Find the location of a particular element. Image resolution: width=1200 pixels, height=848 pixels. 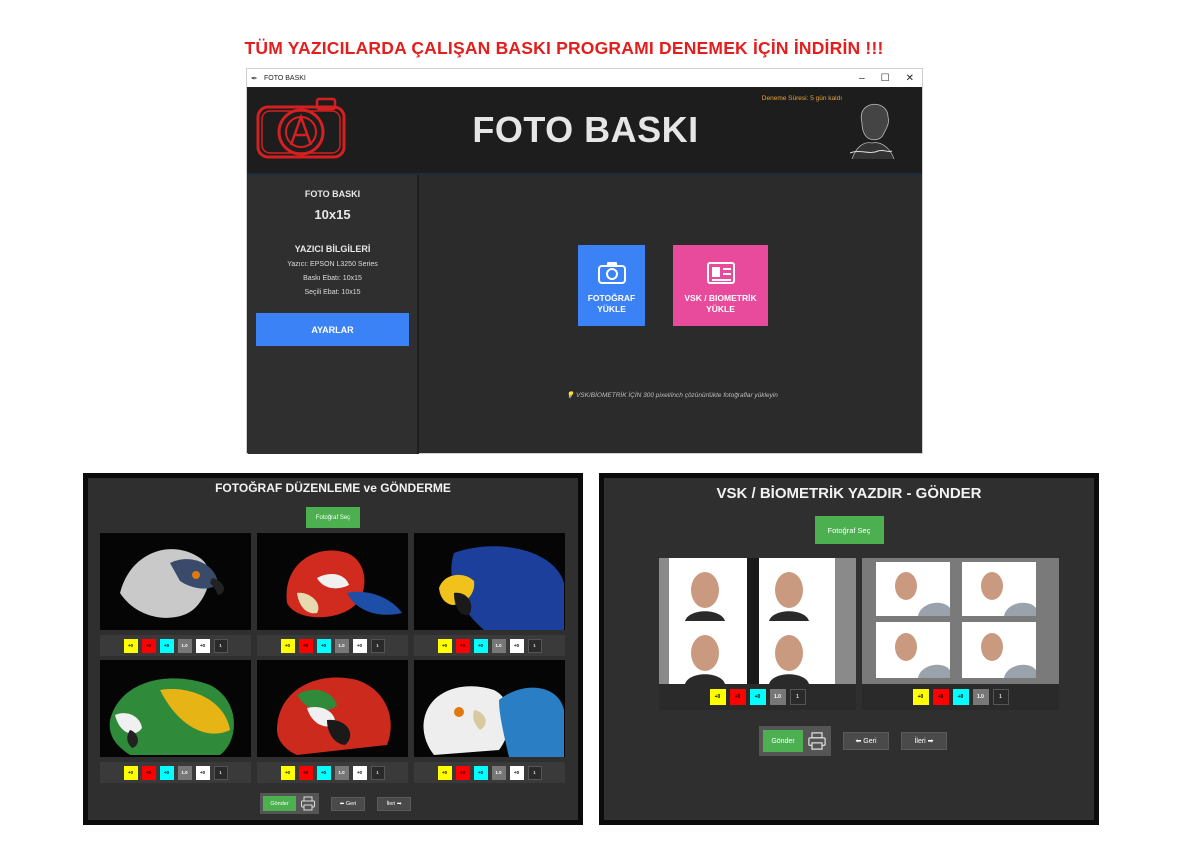

settings-button: AYARLAR is located at coordinates (332, 329).